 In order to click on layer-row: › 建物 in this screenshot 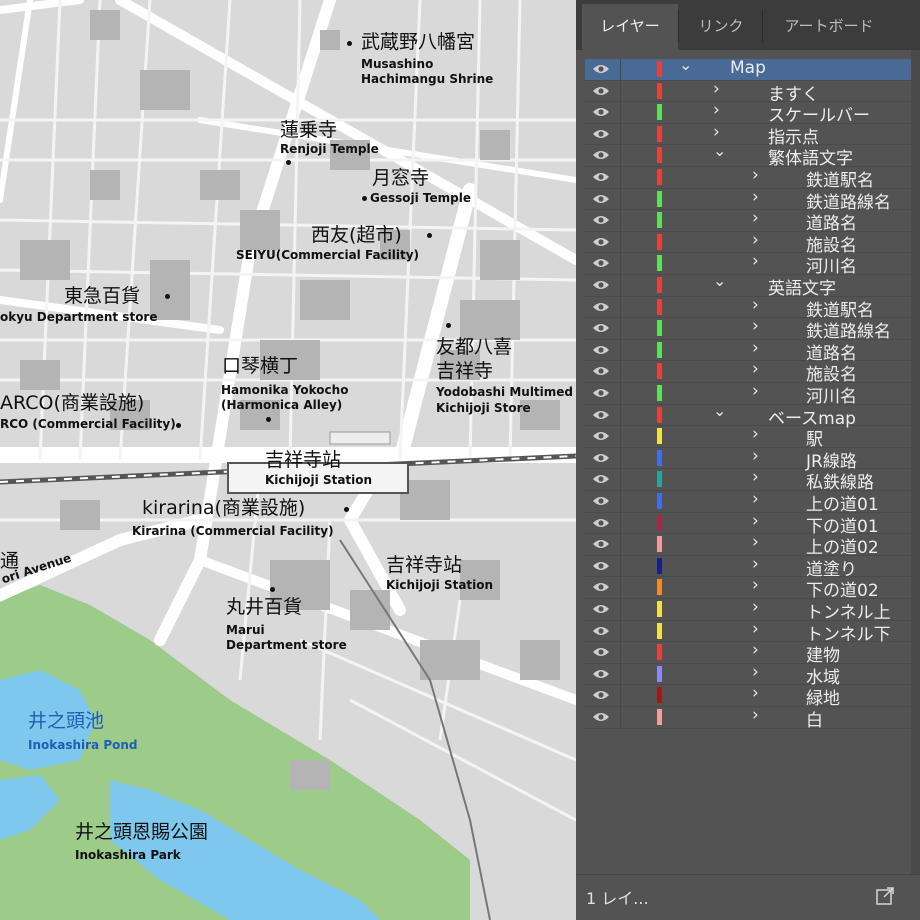, I will do `click(752, 653)`.